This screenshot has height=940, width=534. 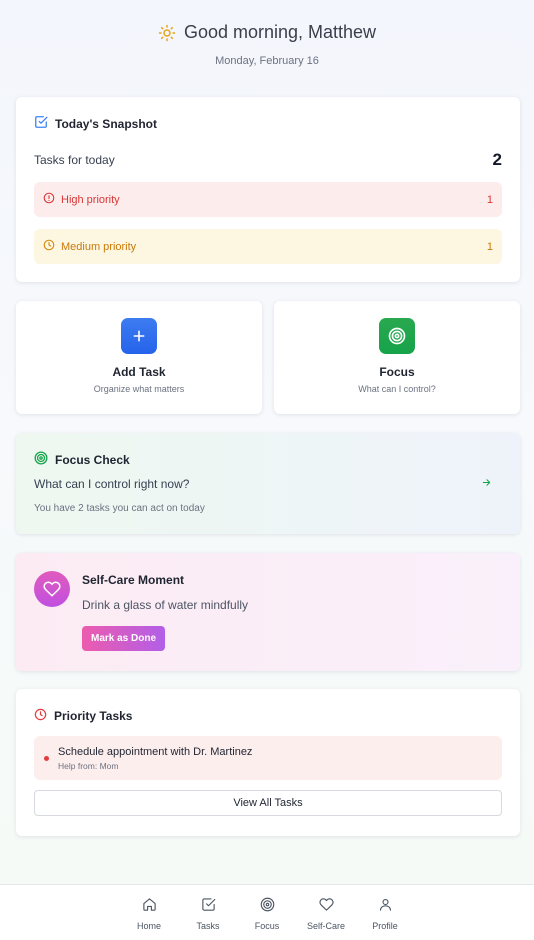 I want to click on alert-circle-icon, so click(x=49, y=199).